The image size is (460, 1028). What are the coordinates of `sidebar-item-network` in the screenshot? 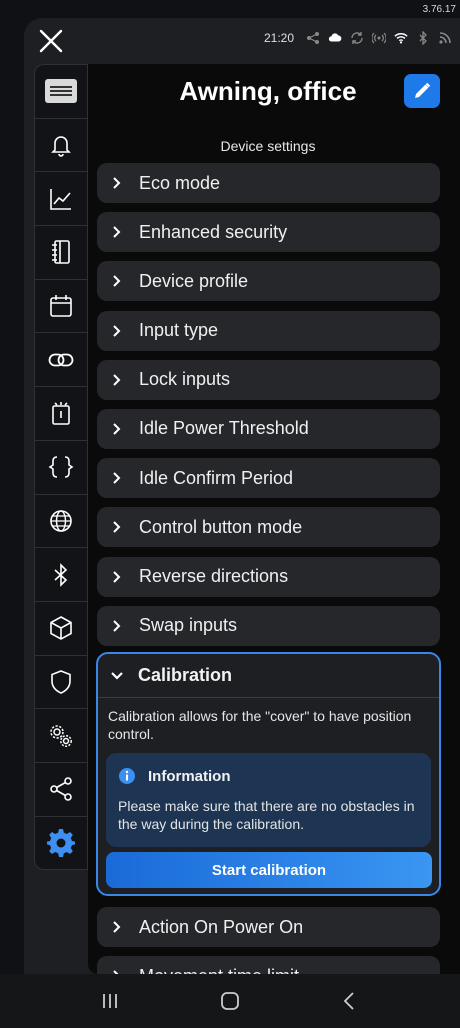 It's located at (61, 522).